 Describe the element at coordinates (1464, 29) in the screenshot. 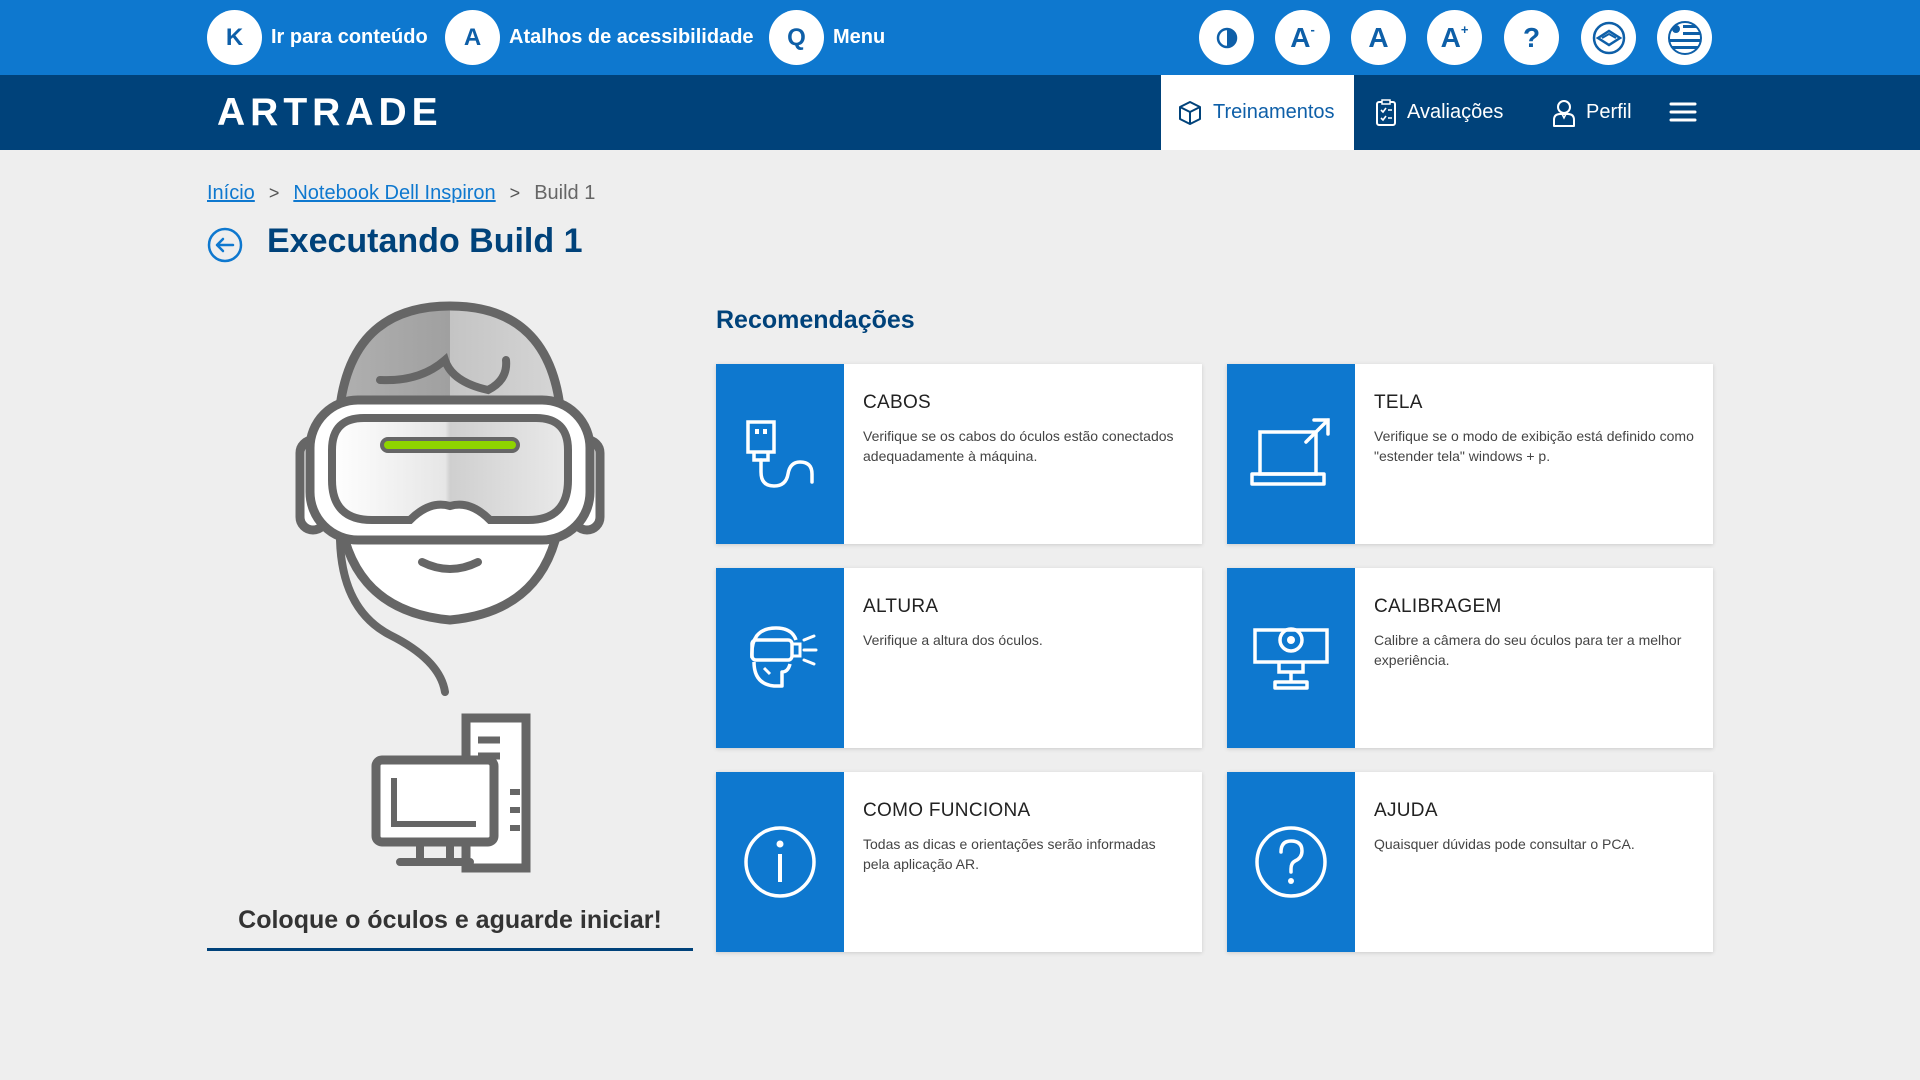

I see `increase-font-mark: +` at that location.